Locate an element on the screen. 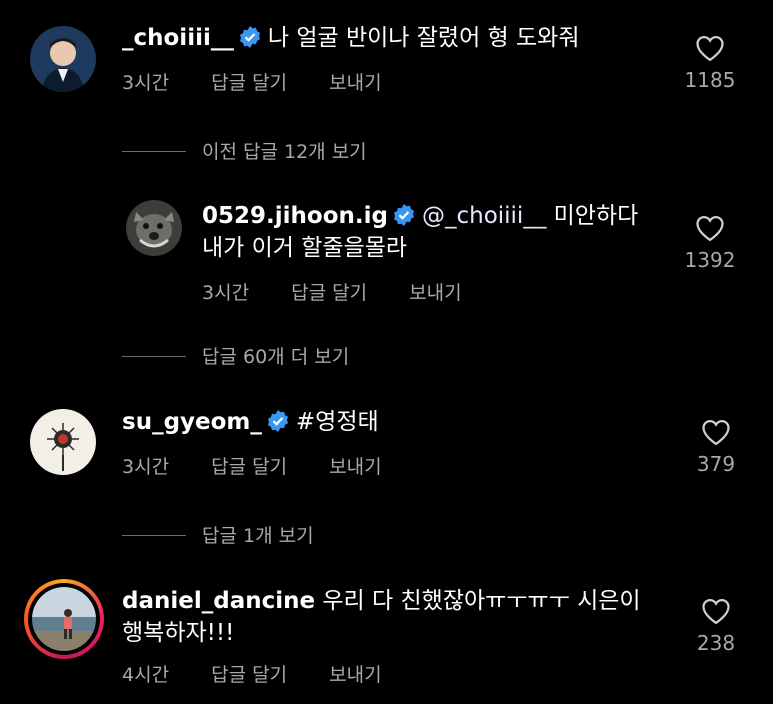  like-count: 1392 is located at coordinates (710, 260).